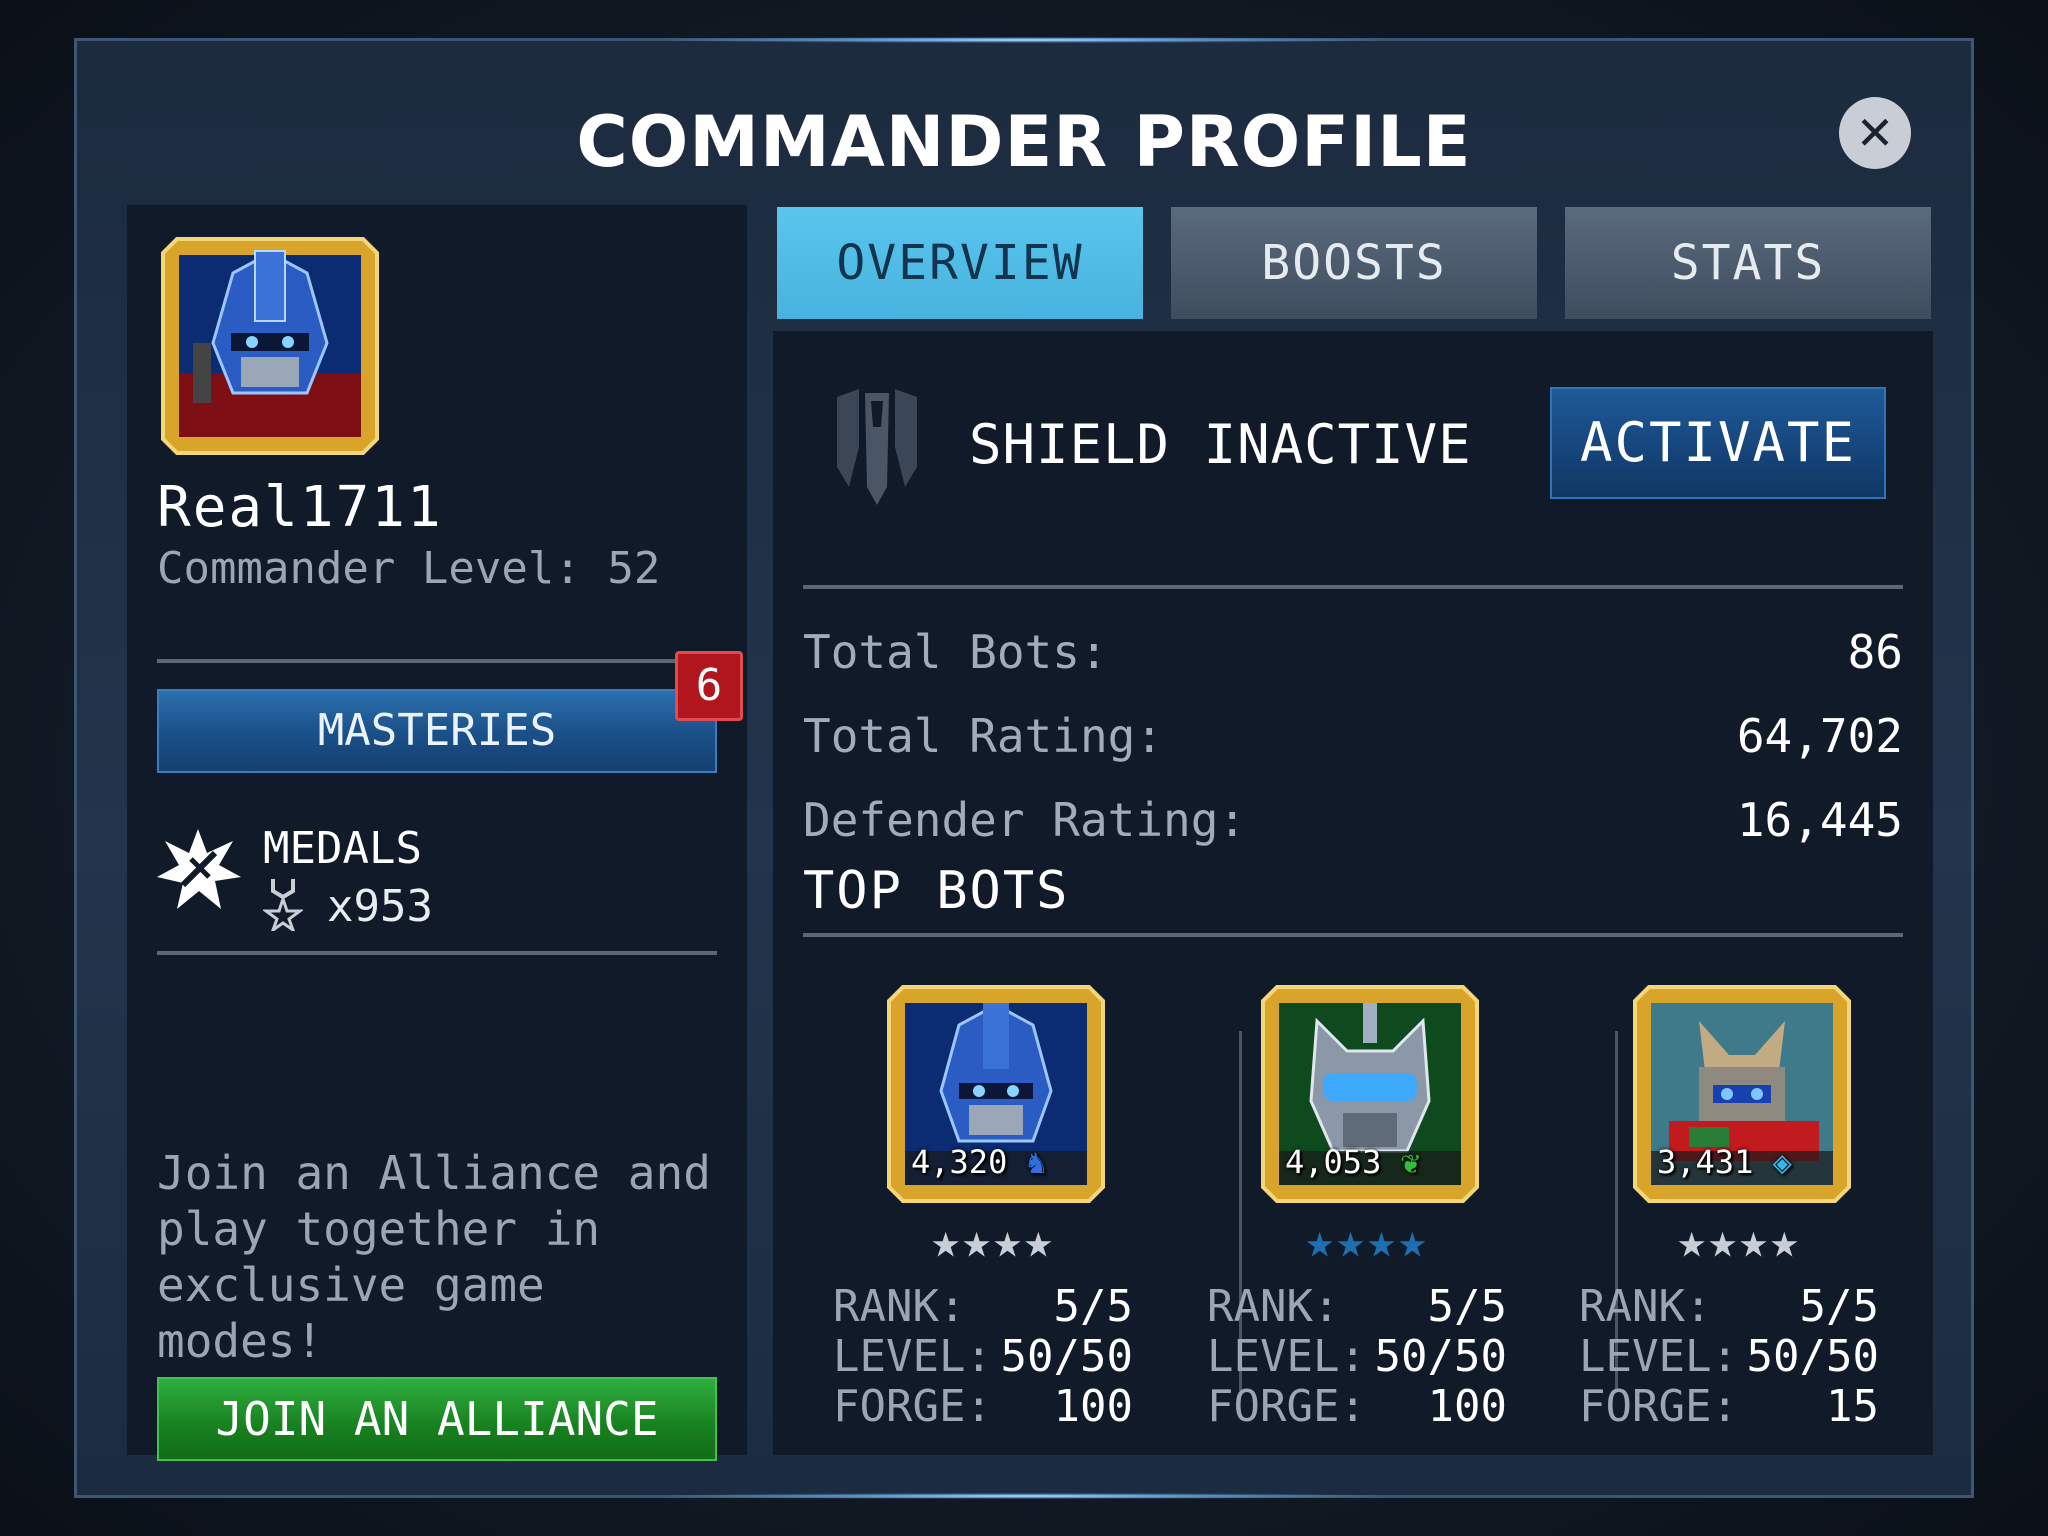  Describe the element at coordinates (1353, 652) in the screenshot. I see `stat-row-total-bots: Total Bots: 86` at that location.